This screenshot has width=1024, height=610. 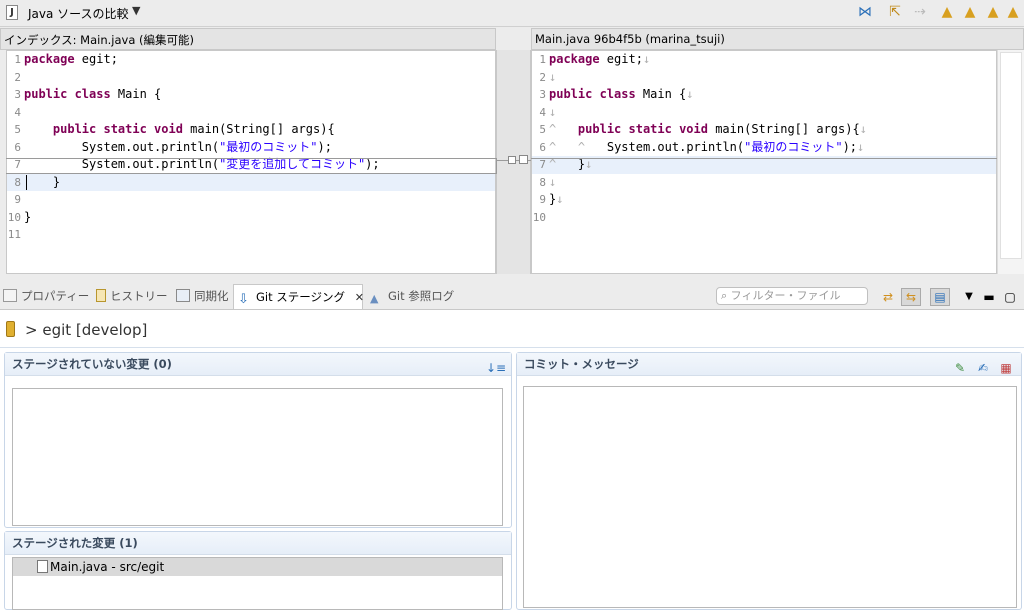 I want to click on list-item: Main.java - src/egit, so click(x=257, y=567).